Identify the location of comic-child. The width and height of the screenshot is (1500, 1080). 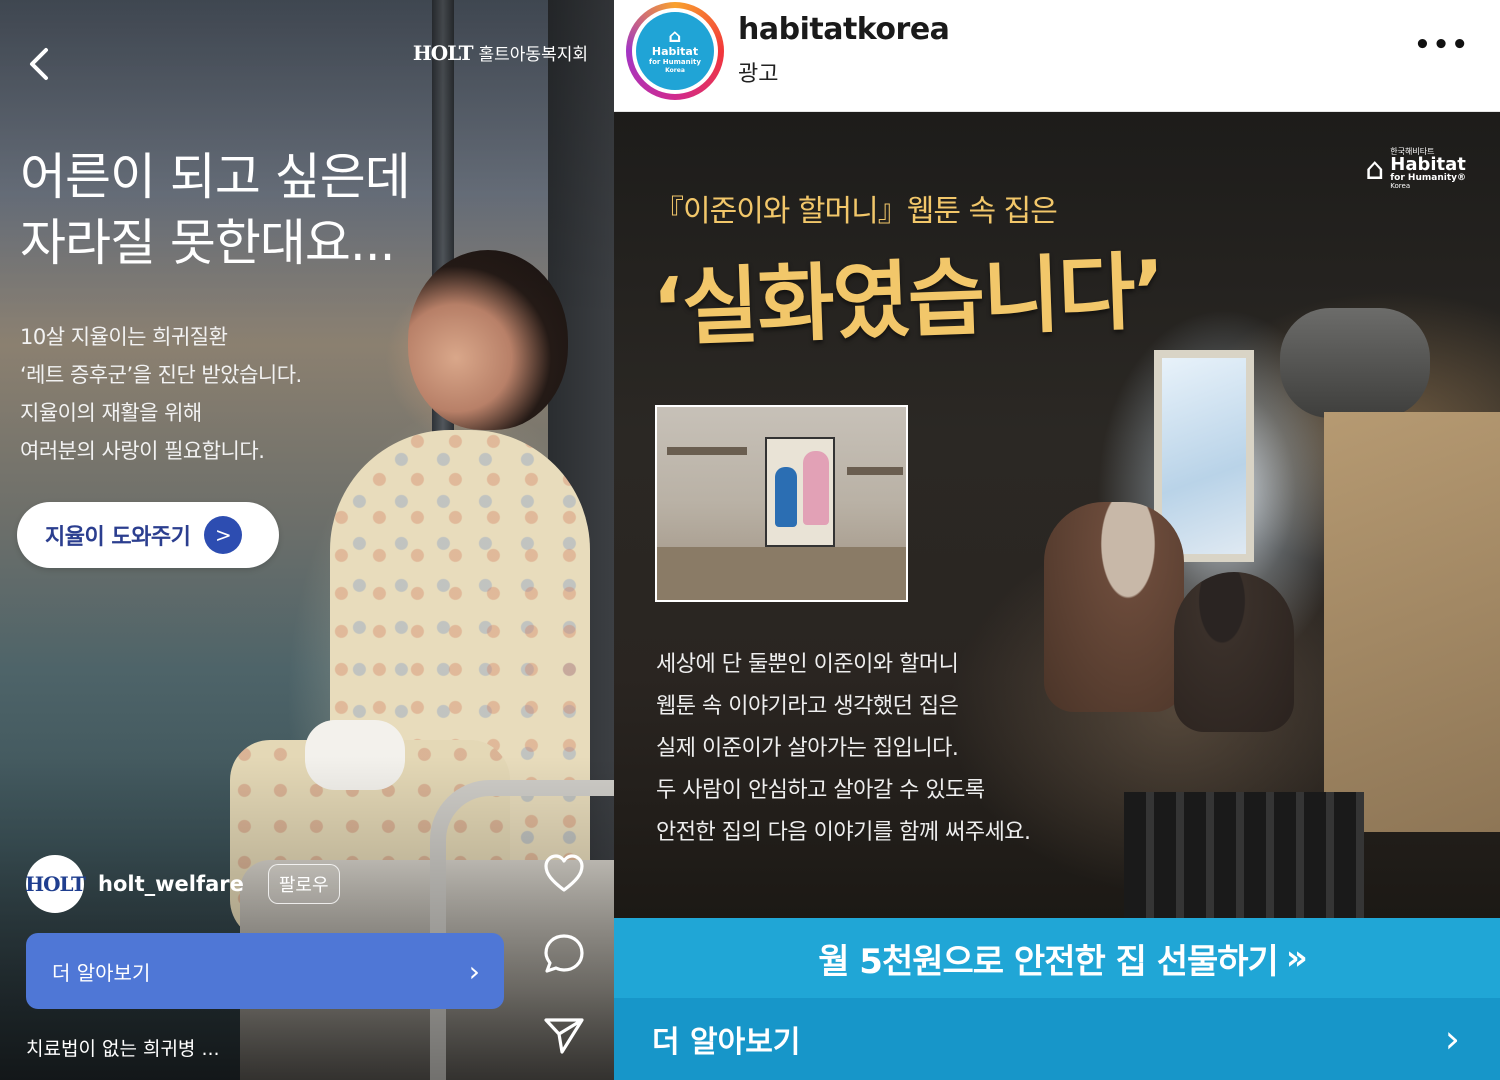
(786, 497).